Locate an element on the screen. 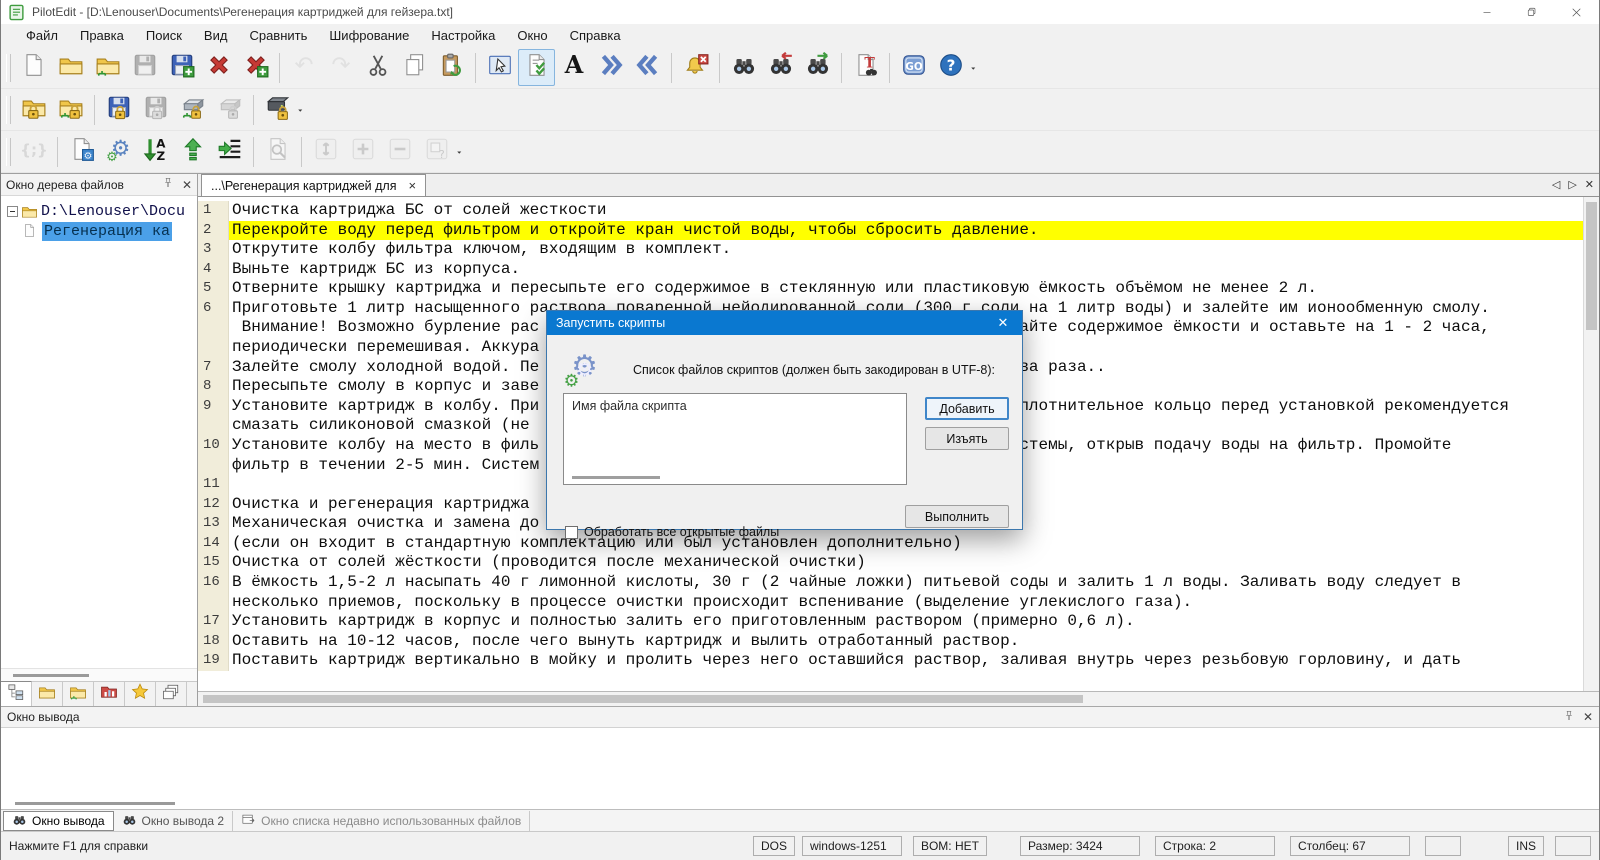 The image size is (1600, 860). editor-vertical-scrollbar is located at coordinates (1591, 444).